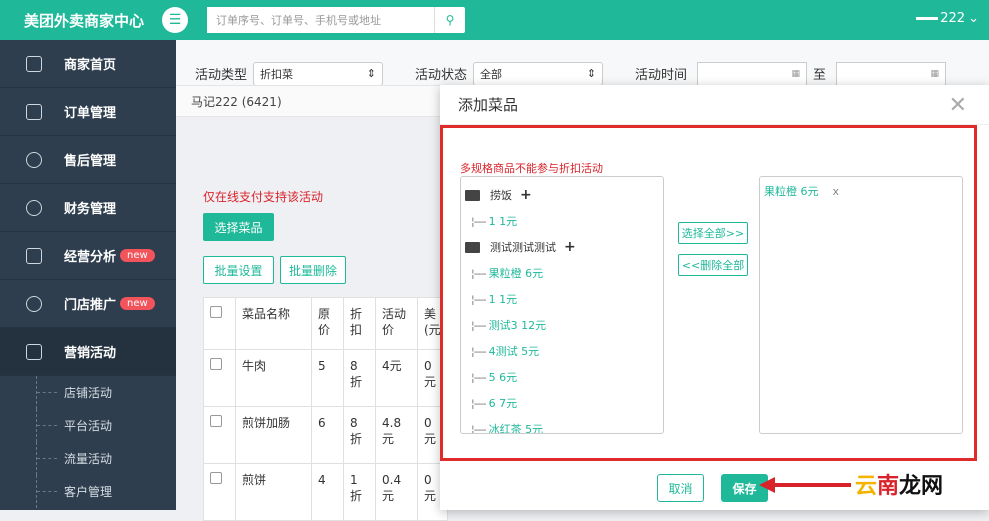 The height and width of the screenshot is (521, 989). What do you see at coordinates (34, 255) in the screenshot?
I see `chart-icon` at bounding box center [34, 255].